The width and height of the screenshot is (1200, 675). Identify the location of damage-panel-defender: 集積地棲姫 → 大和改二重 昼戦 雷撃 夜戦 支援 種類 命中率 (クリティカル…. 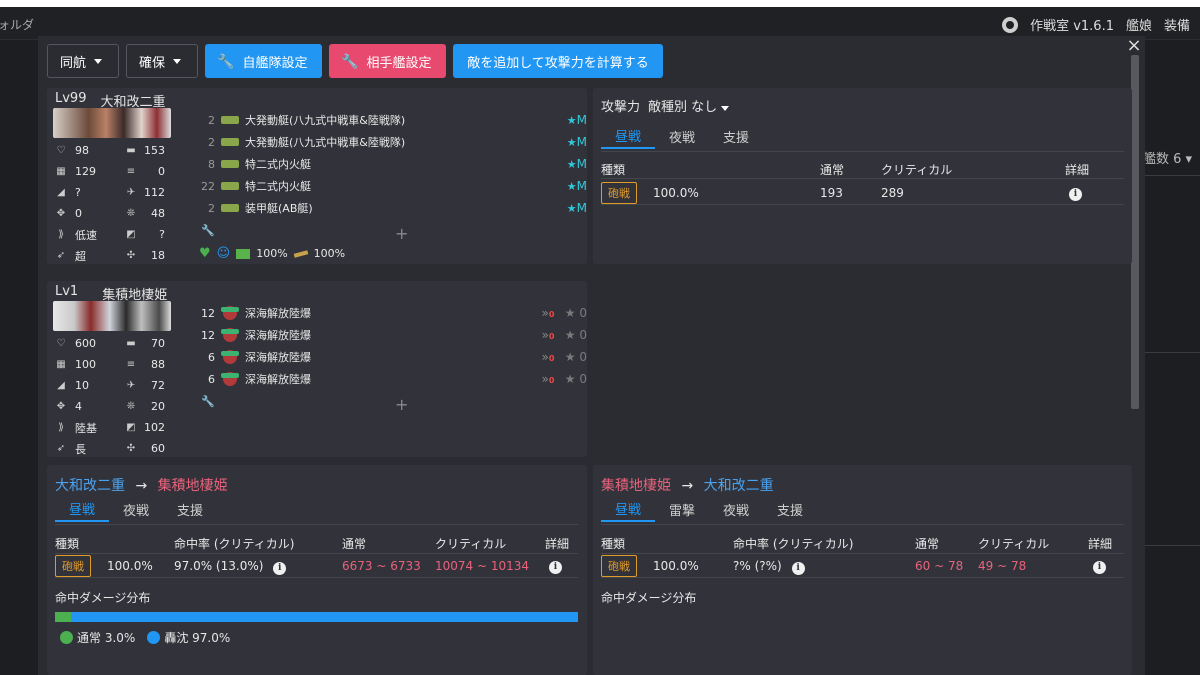
(862, 570).